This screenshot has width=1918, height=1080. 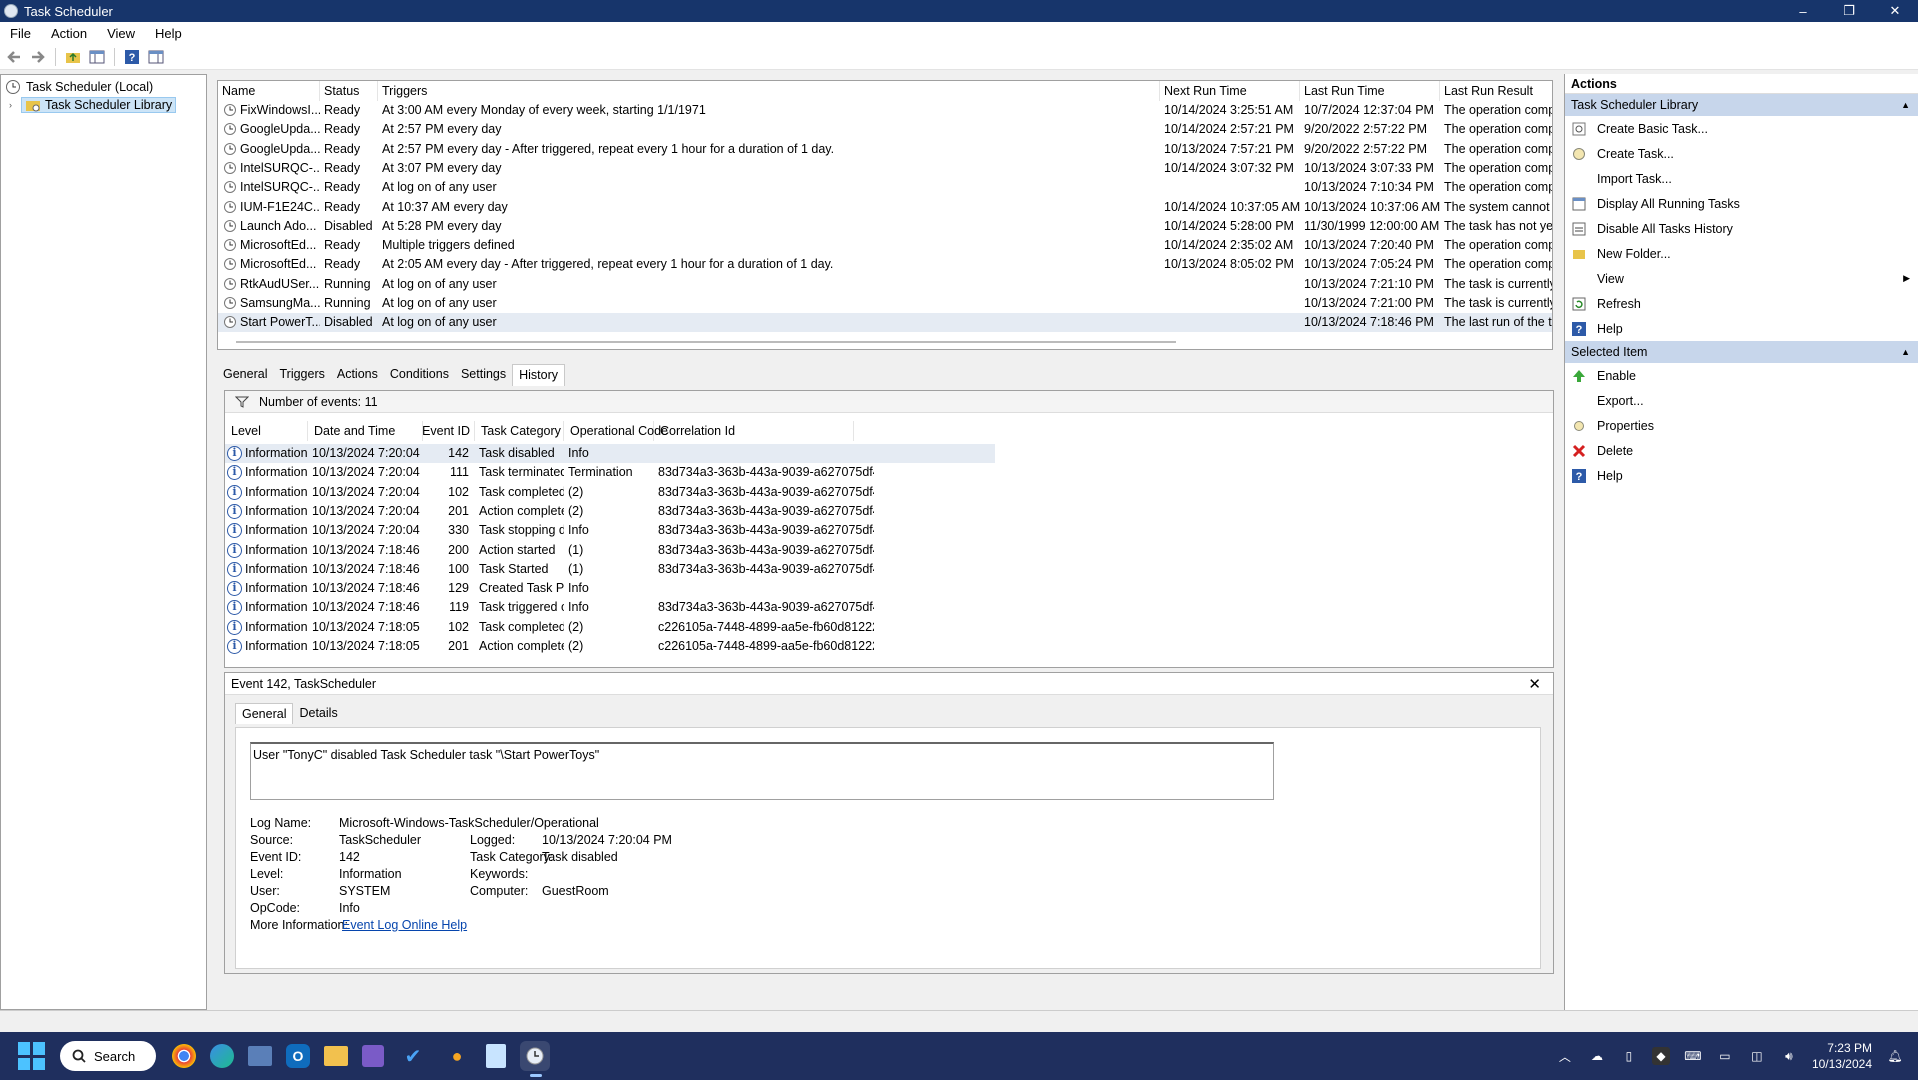 What do you see at coordinates (535, 1059) in the screenshot?
I see `task-scheduler-taskbar-icon` at bounding box center [535, 1059].